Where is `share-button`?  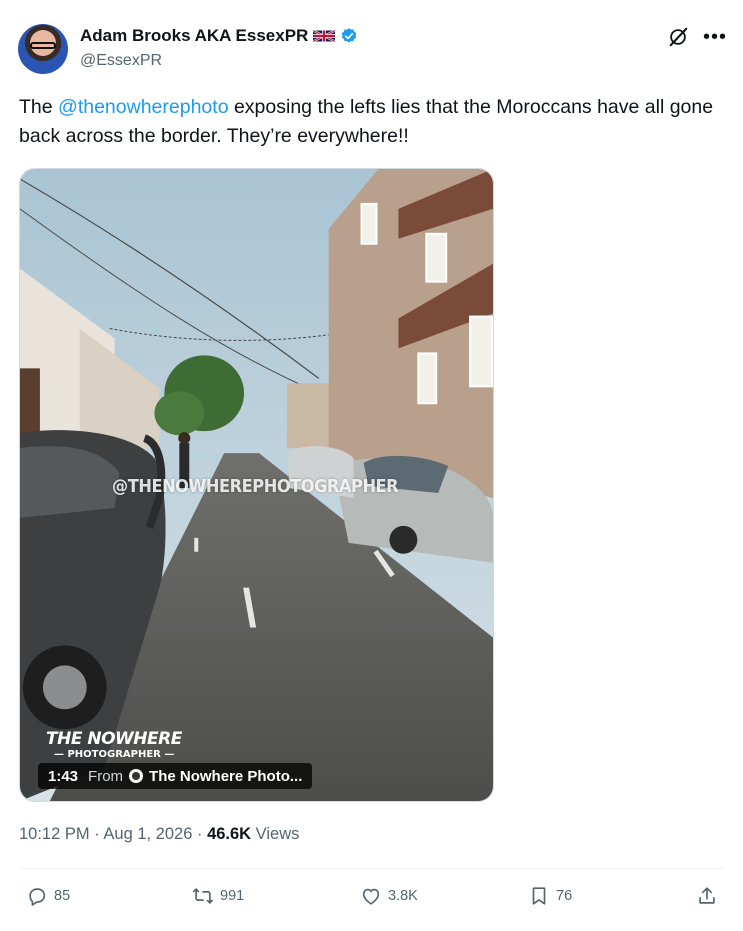
share-button is located at coordinates (707, 896).